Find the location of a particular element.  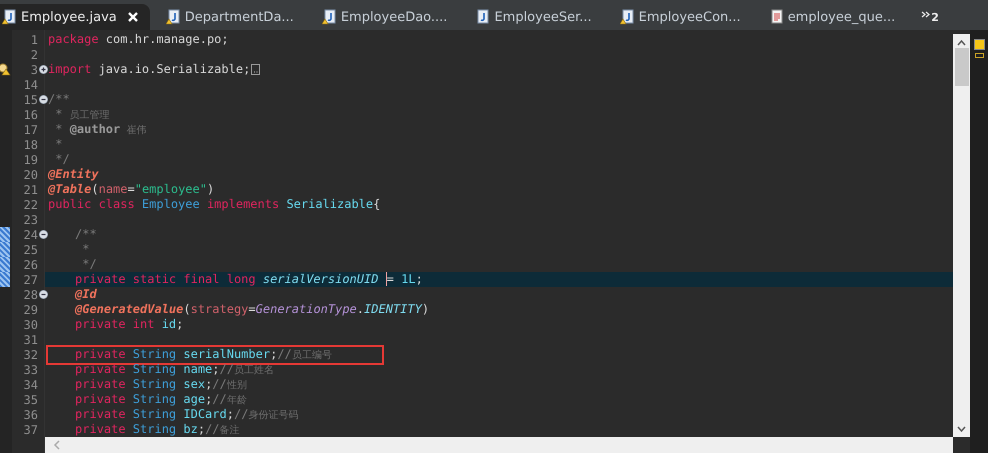

line-number: 26 is located at coordinates (31, 265).